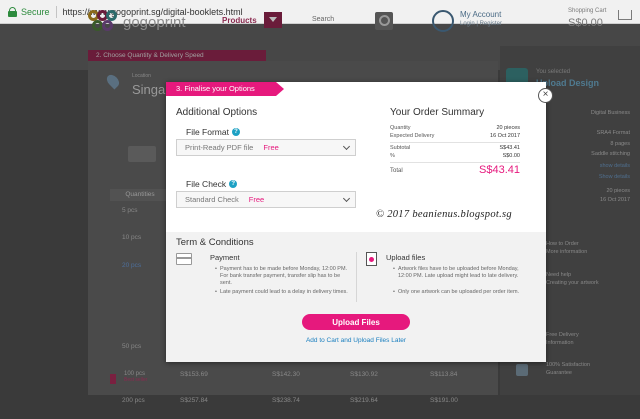 The image size is (640, 419). I want to click on satisfaction-label: 100% Satisfaction, so click(568, 365).